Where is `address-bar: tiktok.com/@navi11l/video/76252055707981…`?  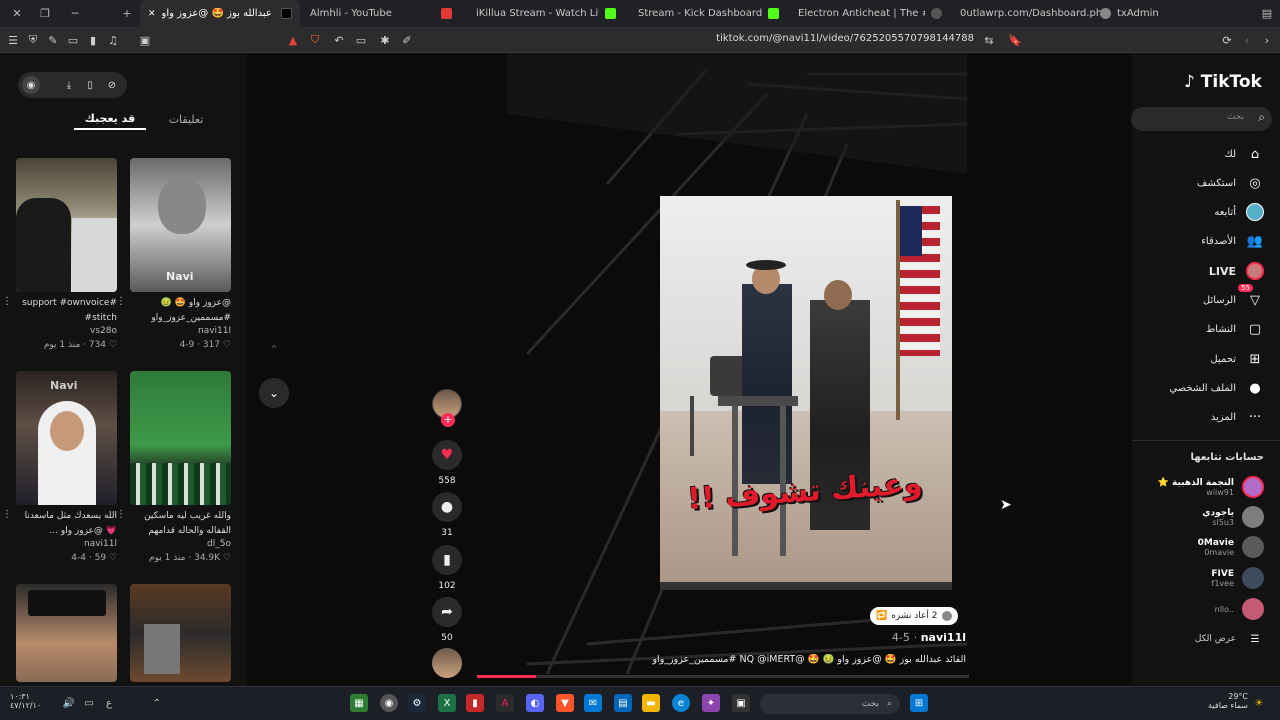 address-bar: tiktok.com/@navi11l/video/76252055707981… is located at coordinates (757, 38).